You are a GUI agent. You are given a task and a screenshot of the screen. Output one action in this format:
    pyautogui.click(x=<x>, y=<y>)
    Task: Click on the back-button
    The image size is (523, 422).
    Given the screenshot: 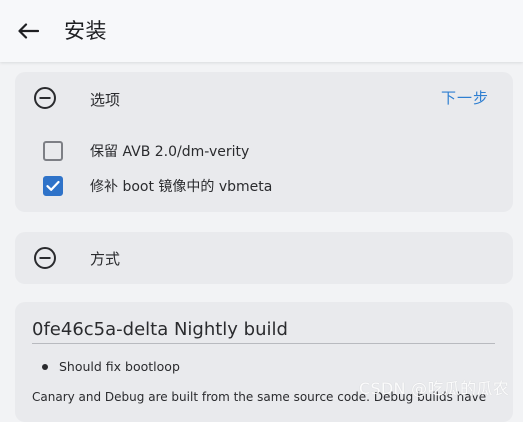 What is the action you would take?
    pyautogui.click(x=28, y=31)
    